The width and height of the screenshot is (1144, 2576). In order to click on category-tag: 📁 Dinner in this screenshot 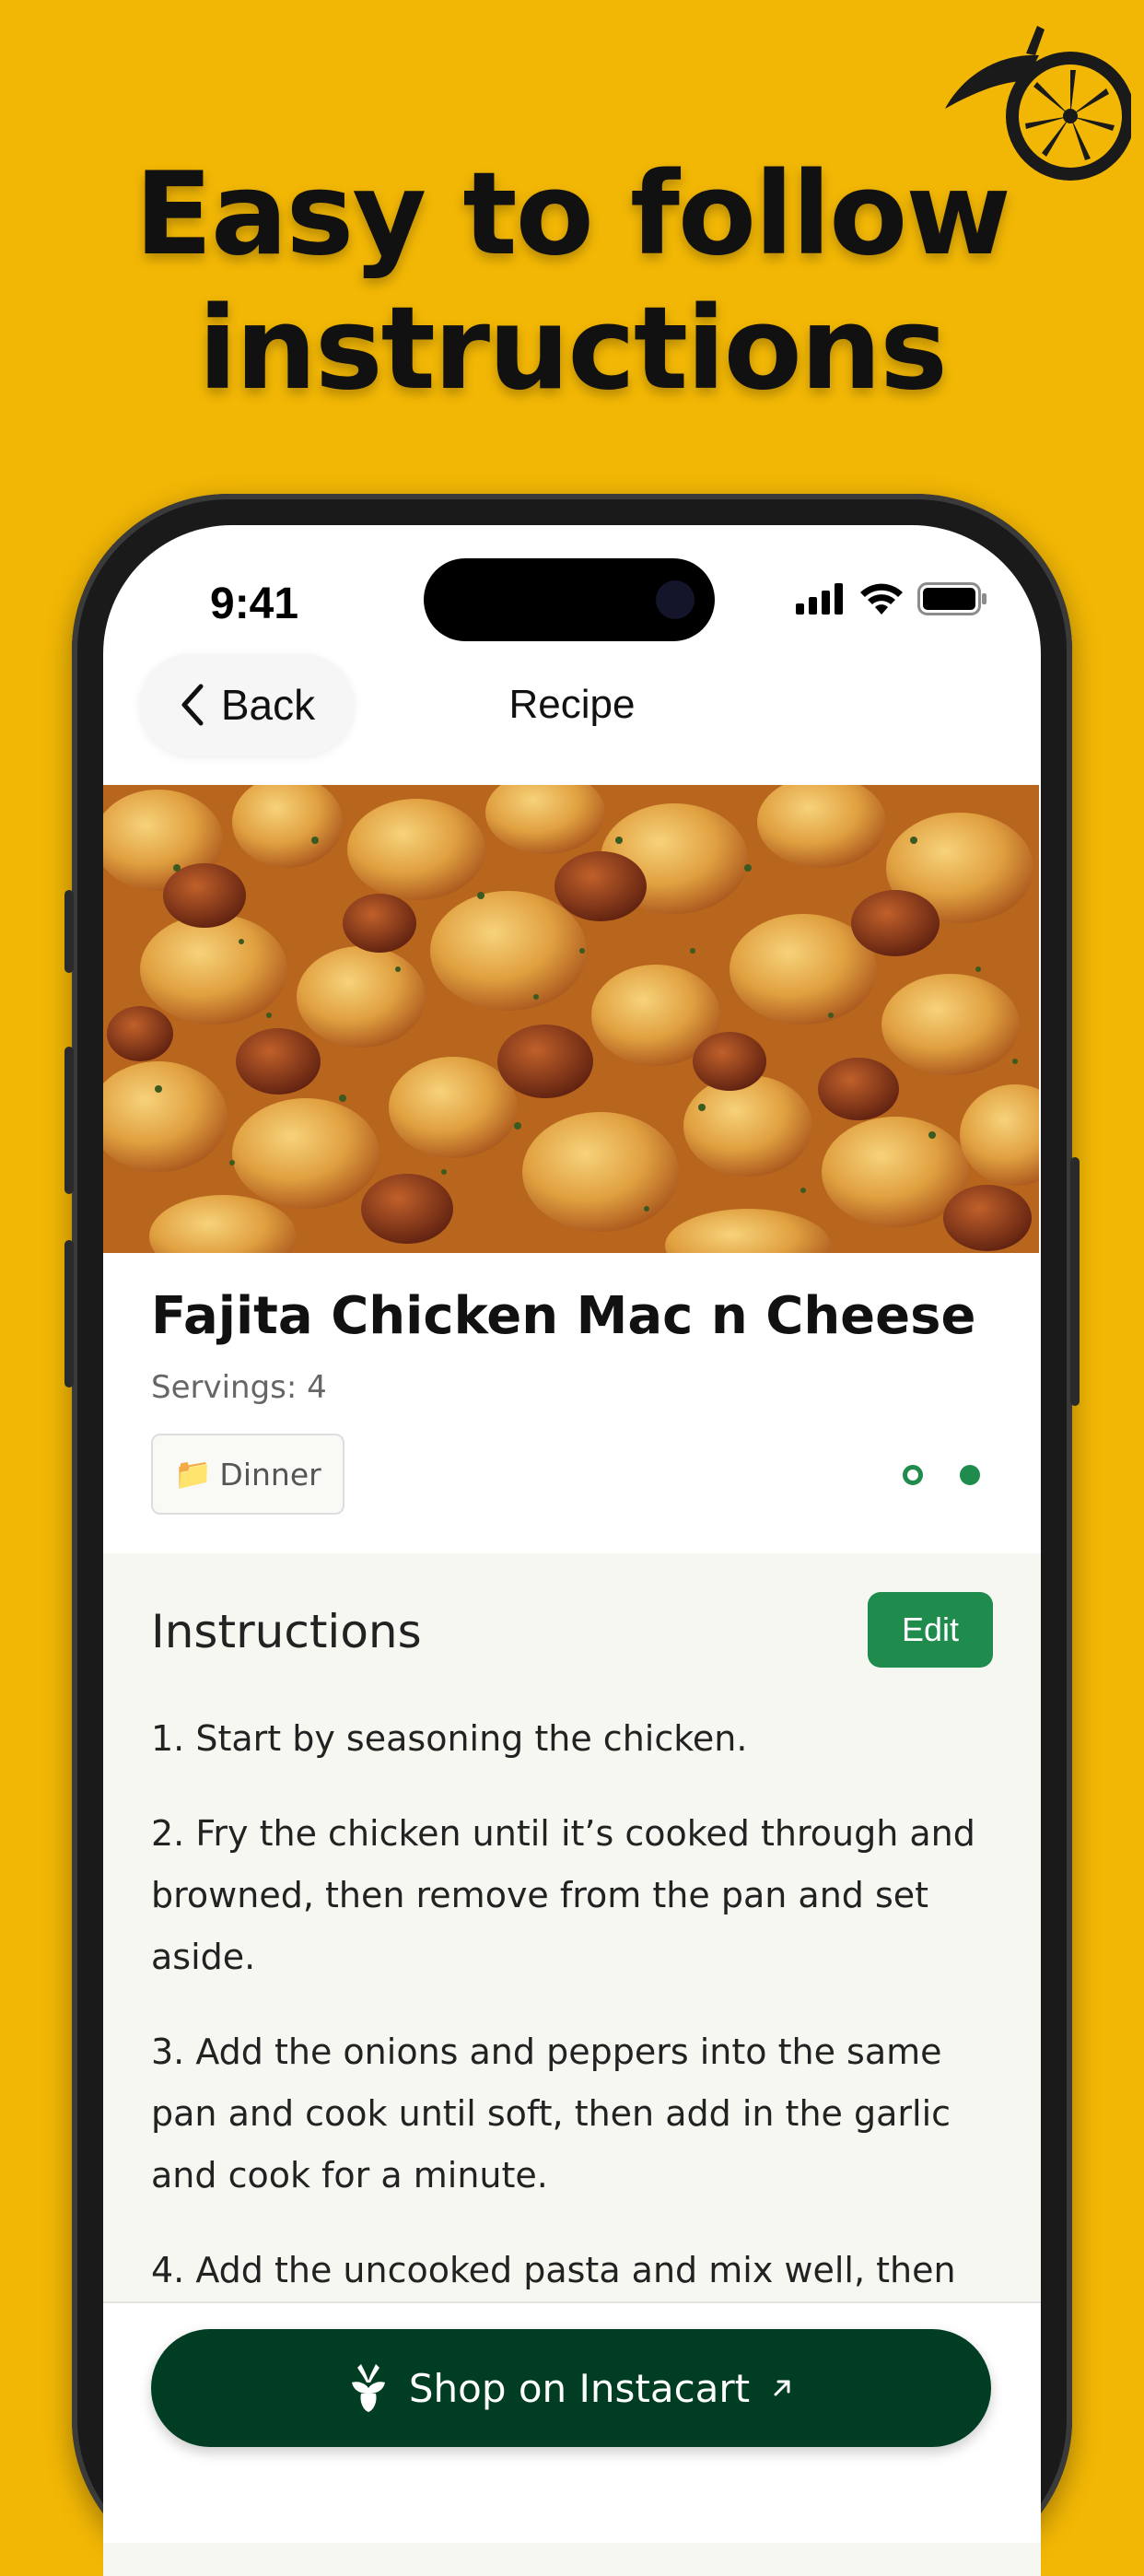, I will do `click(247, 1474)`.